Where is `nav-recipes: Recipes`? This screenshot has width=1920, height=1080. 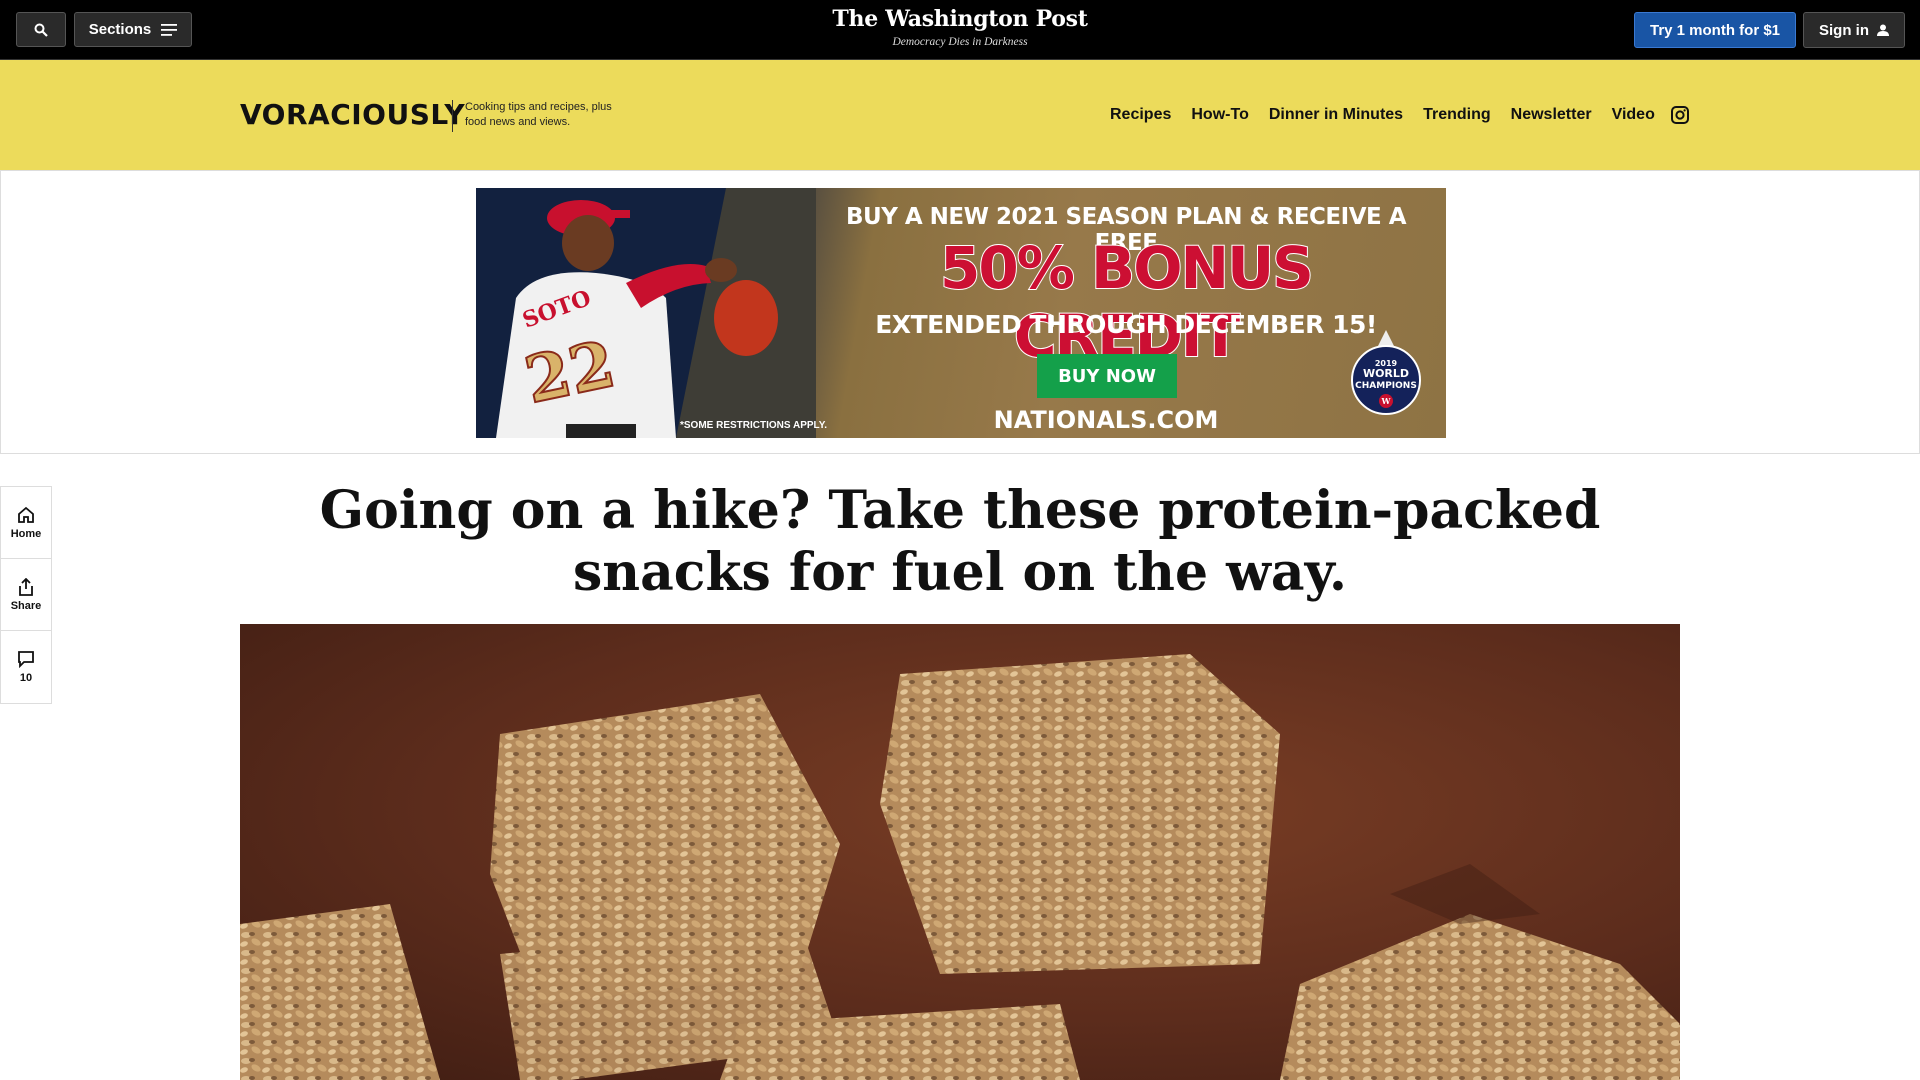 nav-recipes: Recipes is located at coordinates (1140, 115).